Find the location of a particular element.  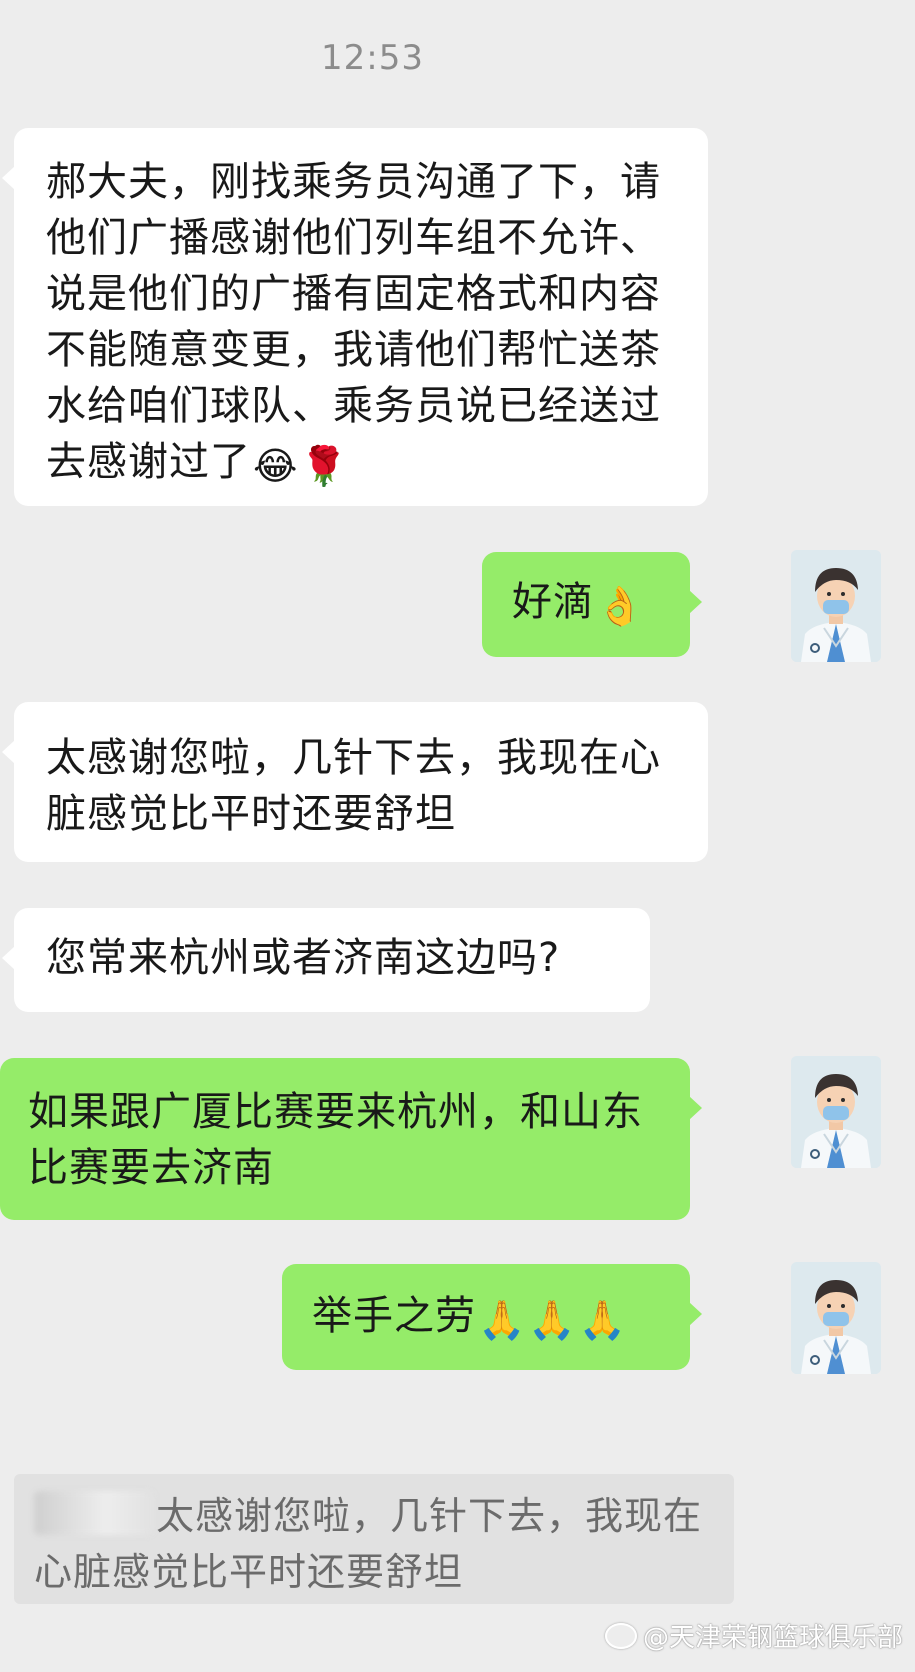

ok-hand-emoji-icon: 👌 is located at coordinates (620, 606).